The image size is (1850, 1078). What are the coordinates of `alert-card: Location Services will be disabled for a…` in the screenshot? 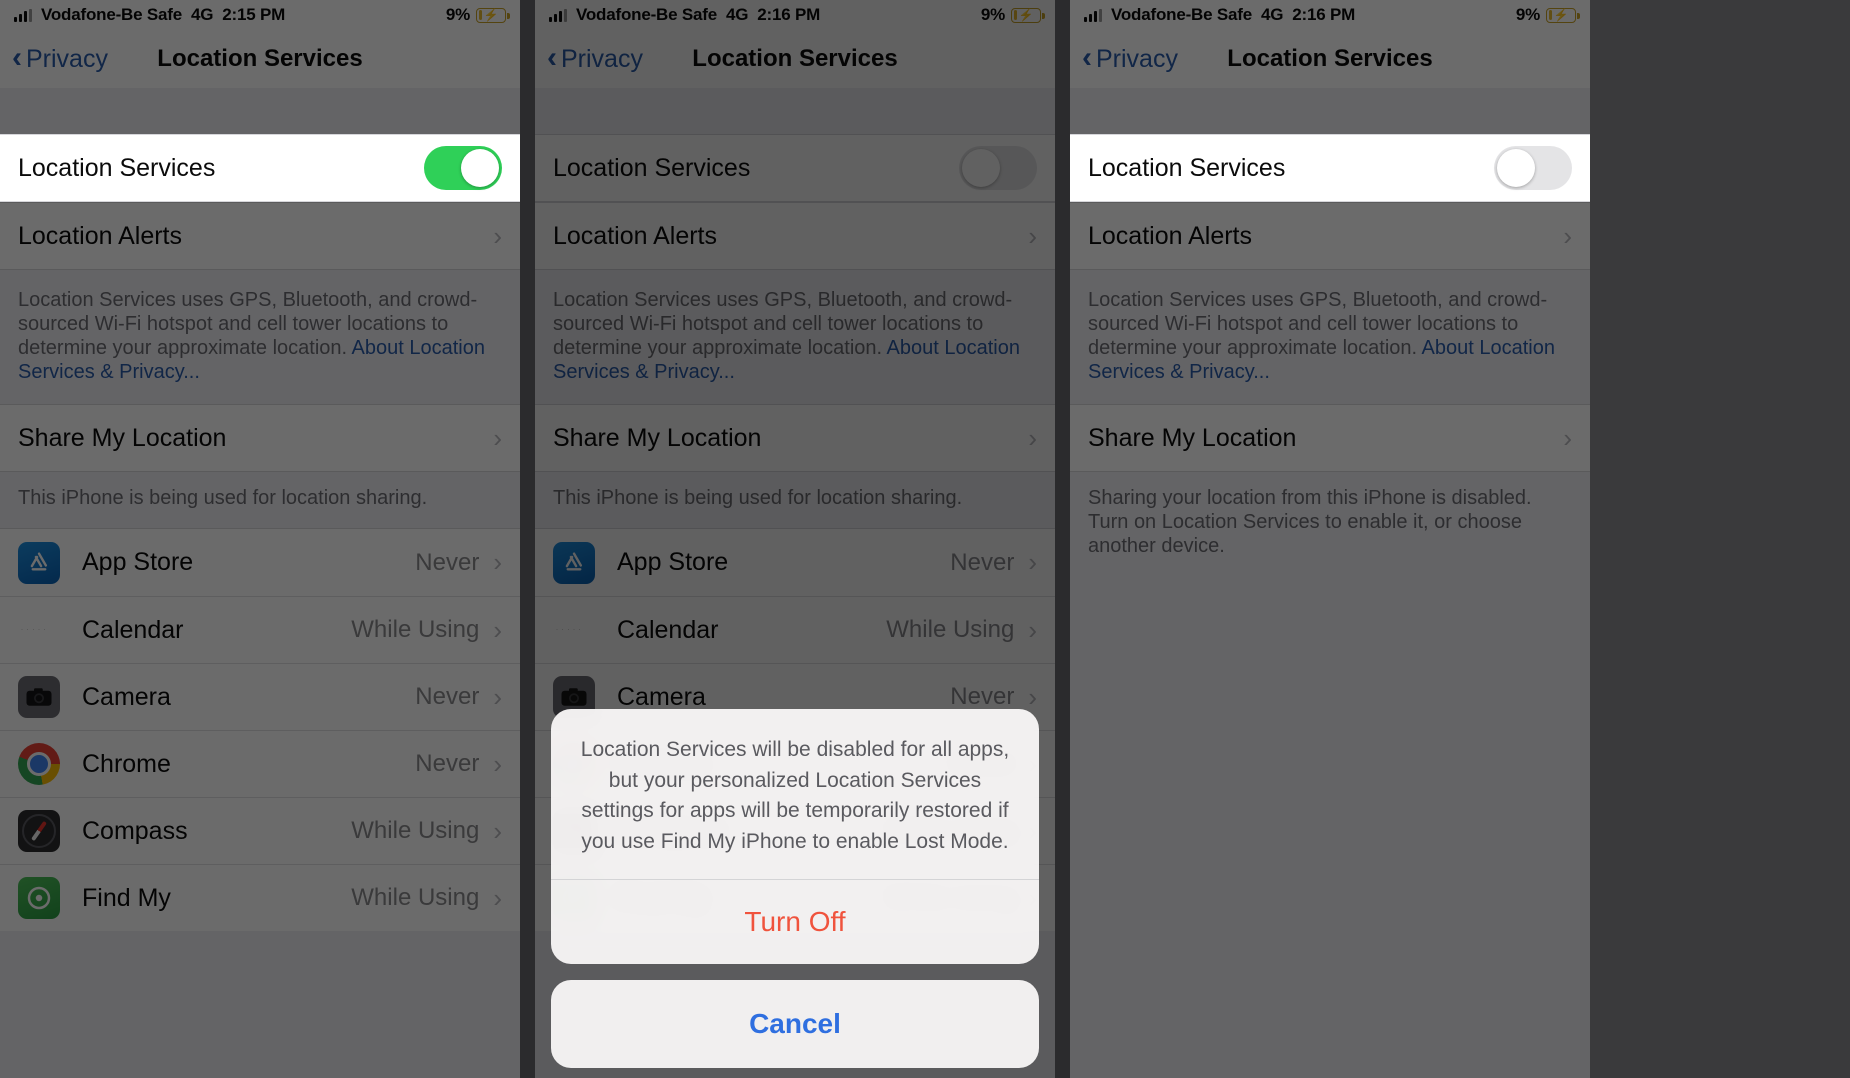 It's located at (795, 836).